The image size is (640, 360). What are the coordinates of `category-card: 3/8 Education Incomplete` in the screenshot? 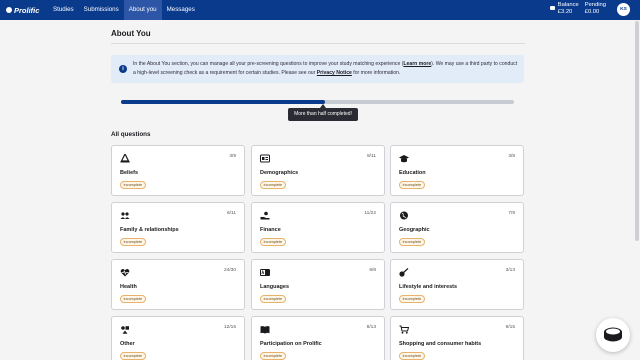 It's located at (457, 170).